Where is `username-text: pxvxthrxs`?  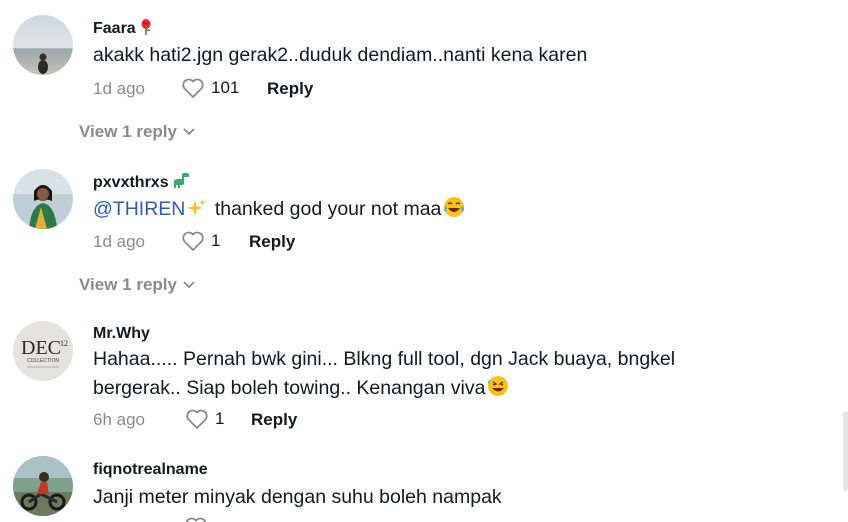
username-text: pxvxthrxs is located at coordinates (131, 182).